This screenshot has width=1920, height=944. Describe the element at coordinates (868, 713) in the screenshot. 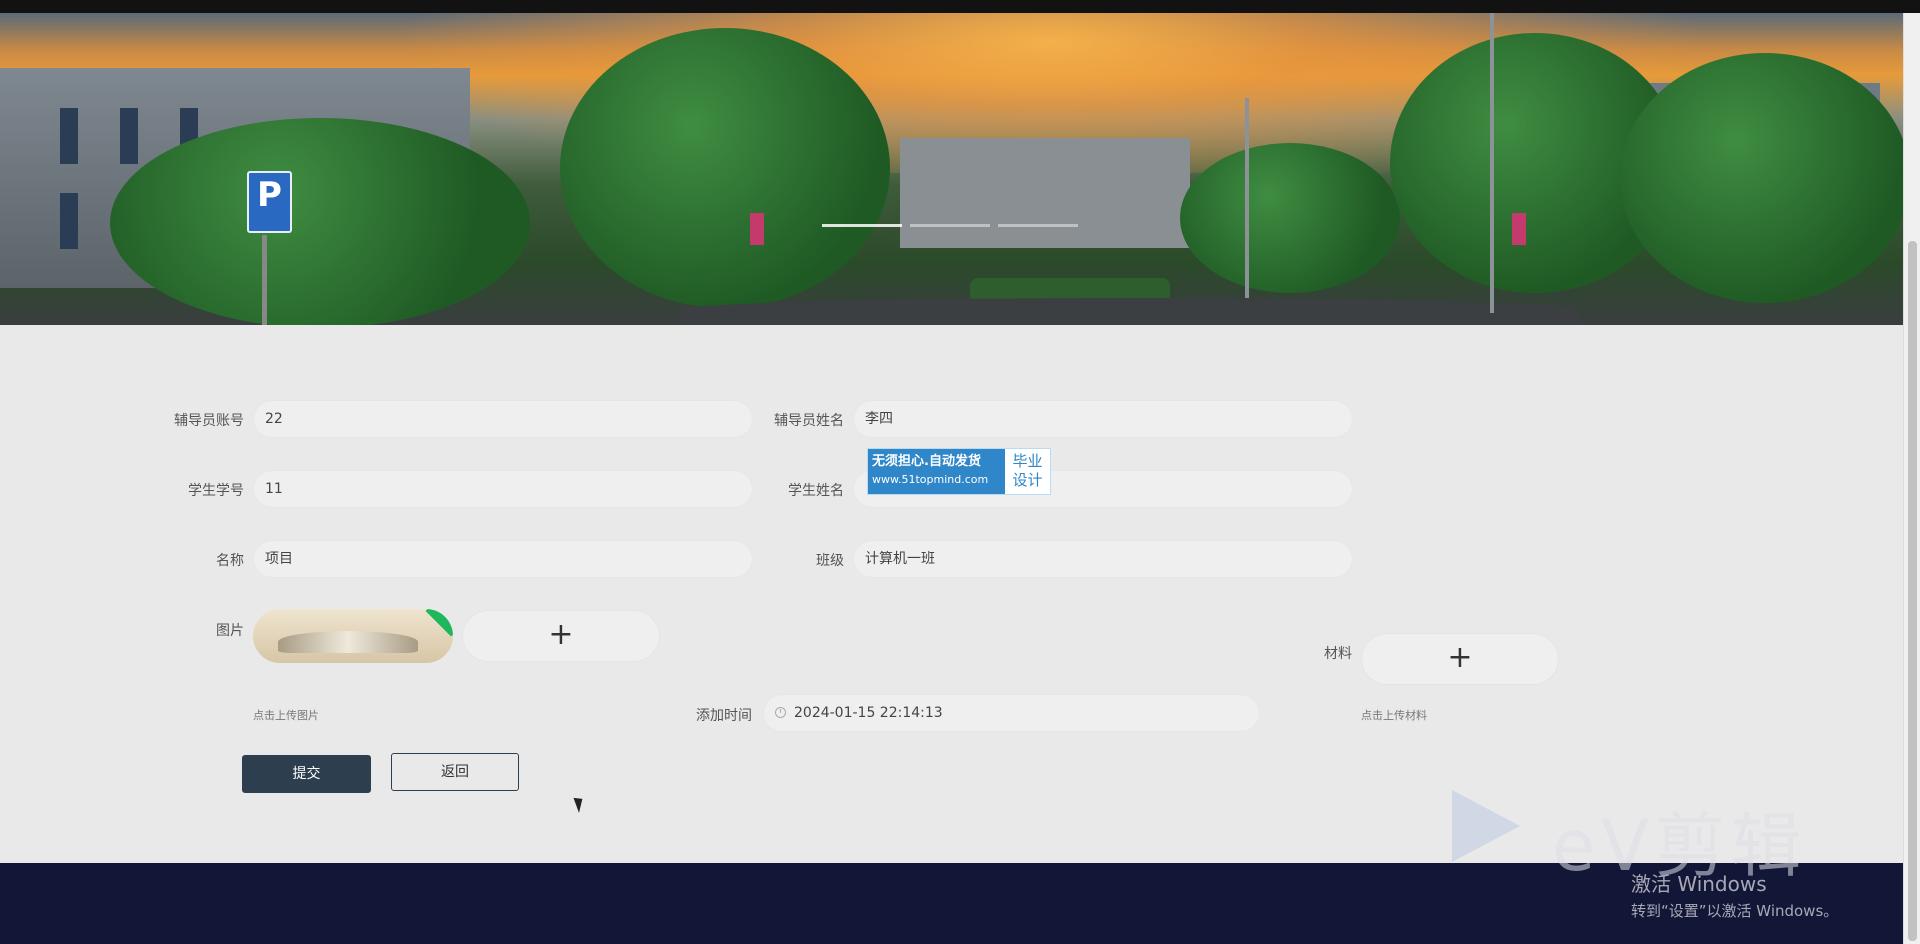

I see `add-time-value: 2024-01-15 22:14:13` at that location.